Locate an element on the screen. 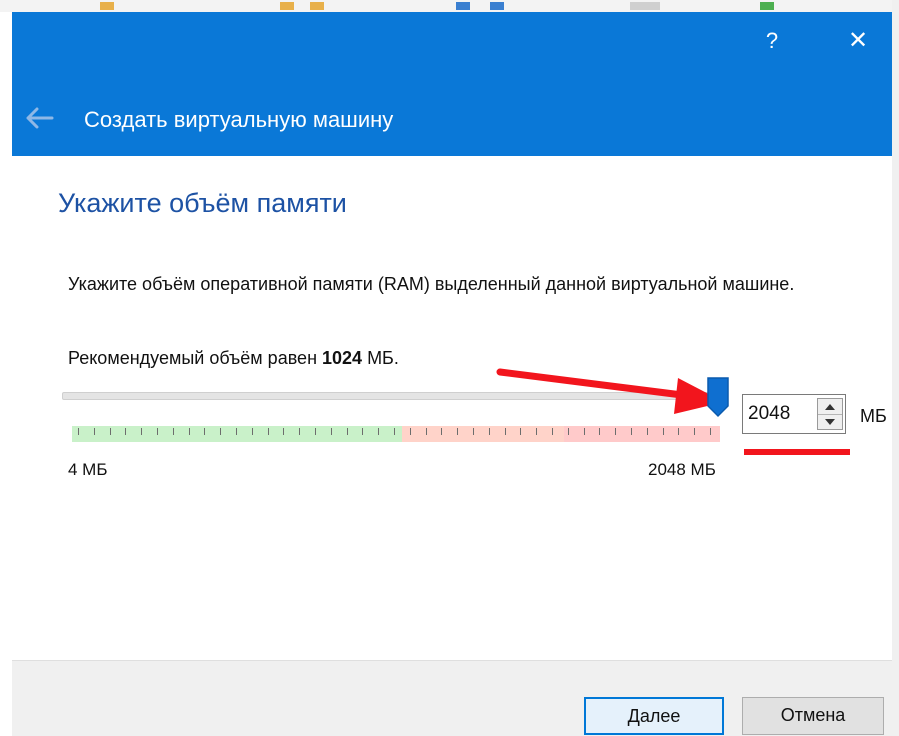 This screenshot has width=899, height=736. slider-min-label: 4 МБ is located at coordinates (88, 469).